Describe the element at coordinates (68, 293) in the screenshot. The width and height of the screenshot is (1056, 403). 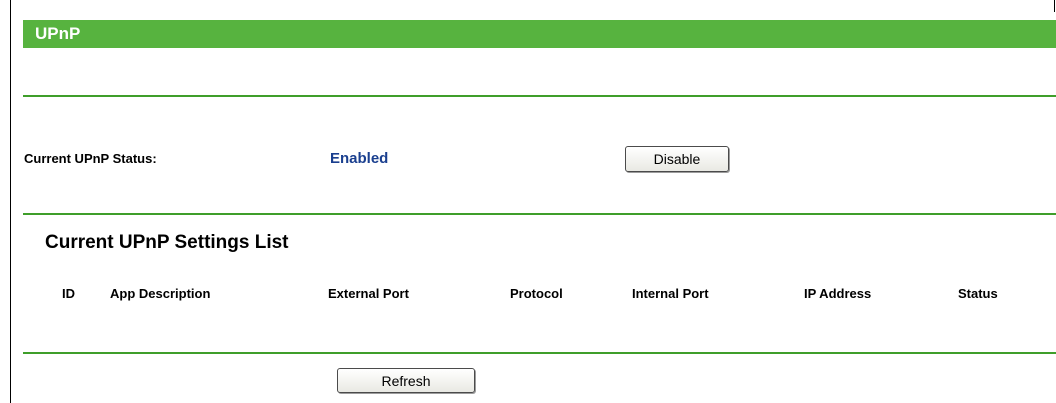
I see `column-id: ID` at that location.